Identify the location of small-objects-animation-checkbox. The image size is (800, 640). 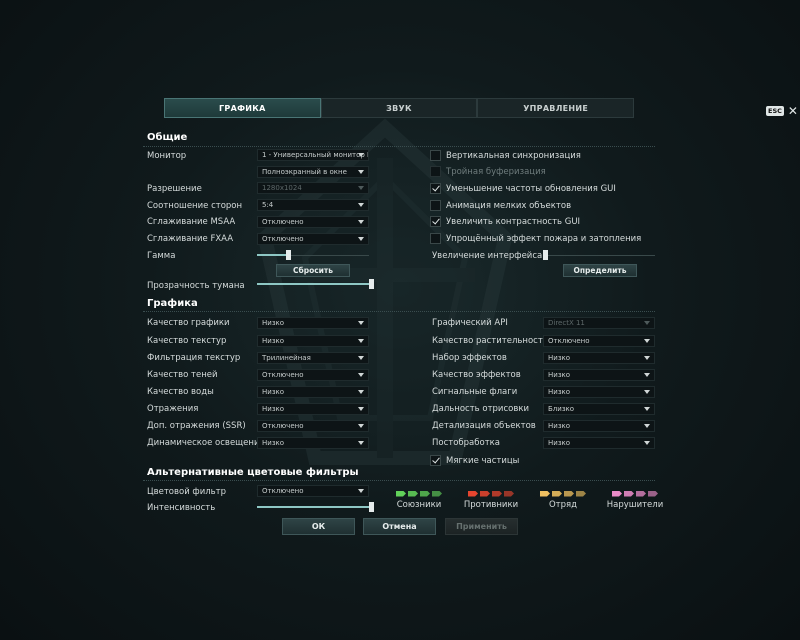
(435, 205).